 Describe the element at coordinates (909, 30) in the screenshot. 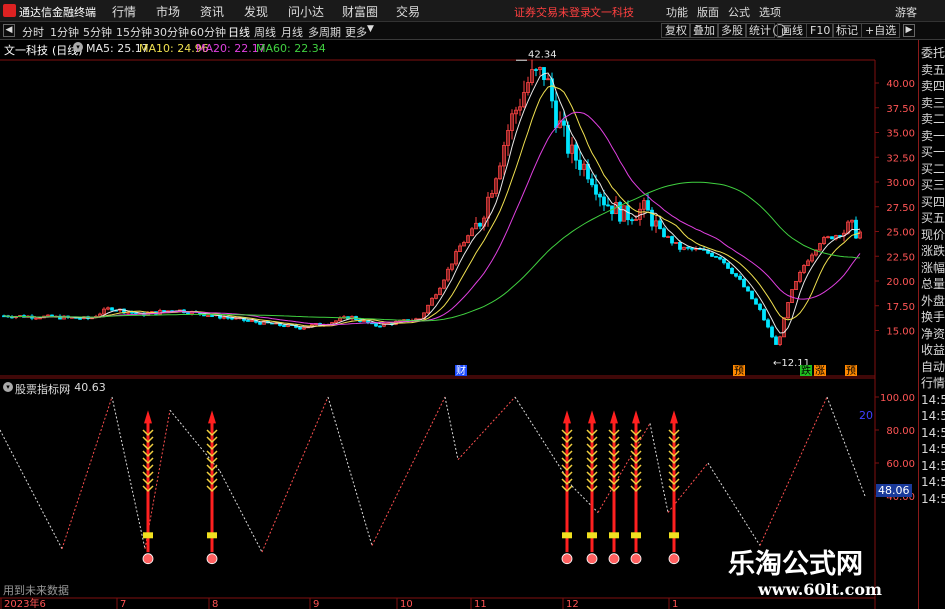

I see `chevron-right-icon: ▶` at that location.